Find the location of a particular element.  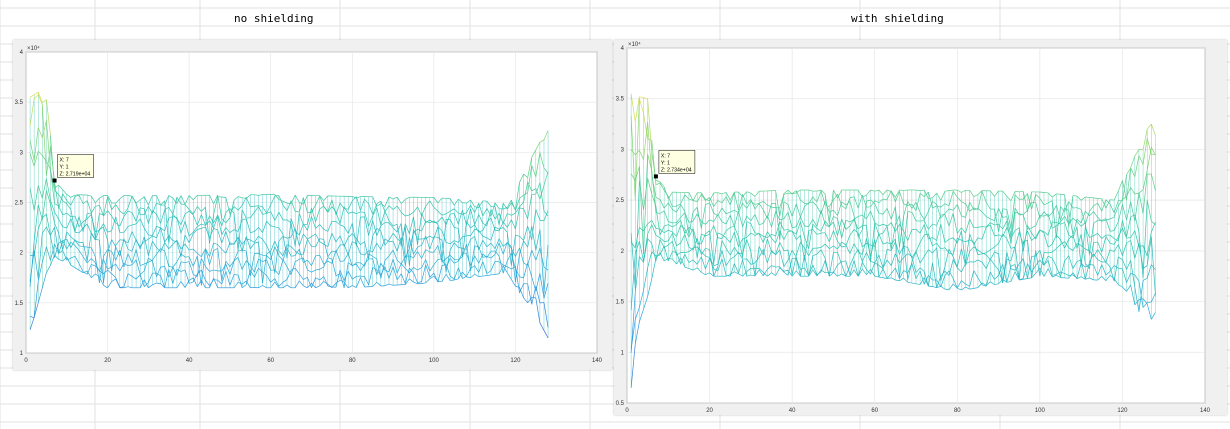

datatip-text: Z: 2.719e+04 is located at coordinates (75, 175).